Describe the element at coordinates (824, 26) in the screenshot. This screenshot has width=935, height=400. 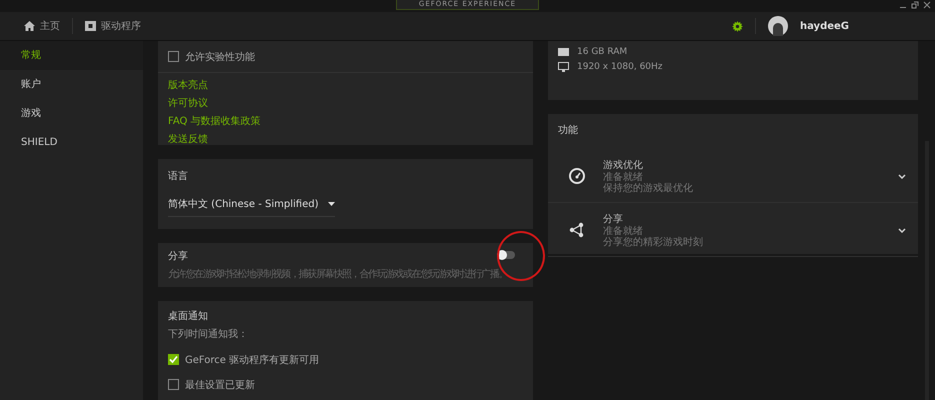
I see `user-name: haydeeG` at that location.